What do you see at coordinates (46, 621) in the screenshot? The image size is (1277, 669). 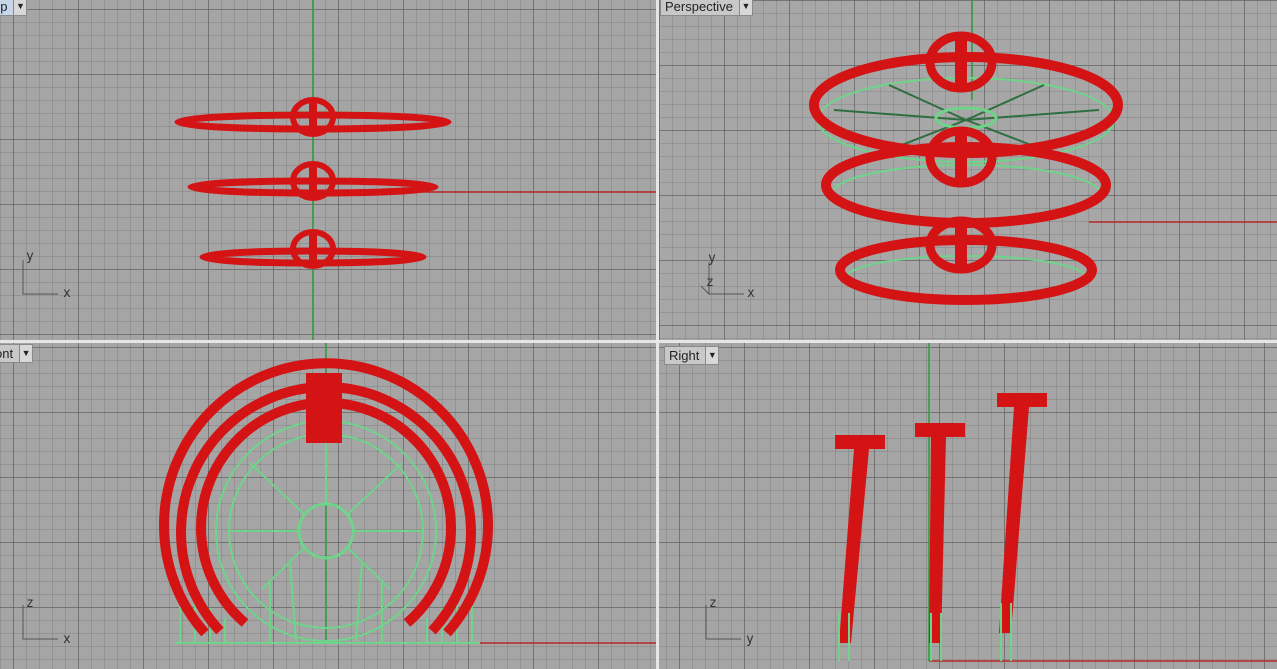 I see `axis-indicator: z x` at bounding box center [46, 621].